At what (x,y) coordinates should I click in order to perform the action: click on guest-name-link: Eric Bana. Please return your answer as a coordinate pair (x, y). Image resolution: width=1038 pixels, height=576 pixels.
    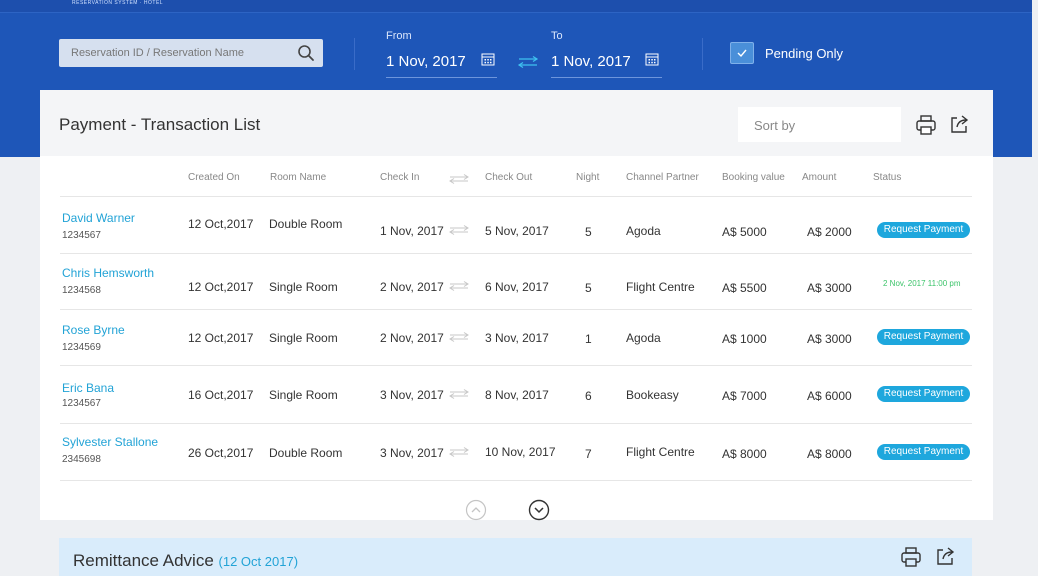
    Looking at the image, I should click on (88, 388).